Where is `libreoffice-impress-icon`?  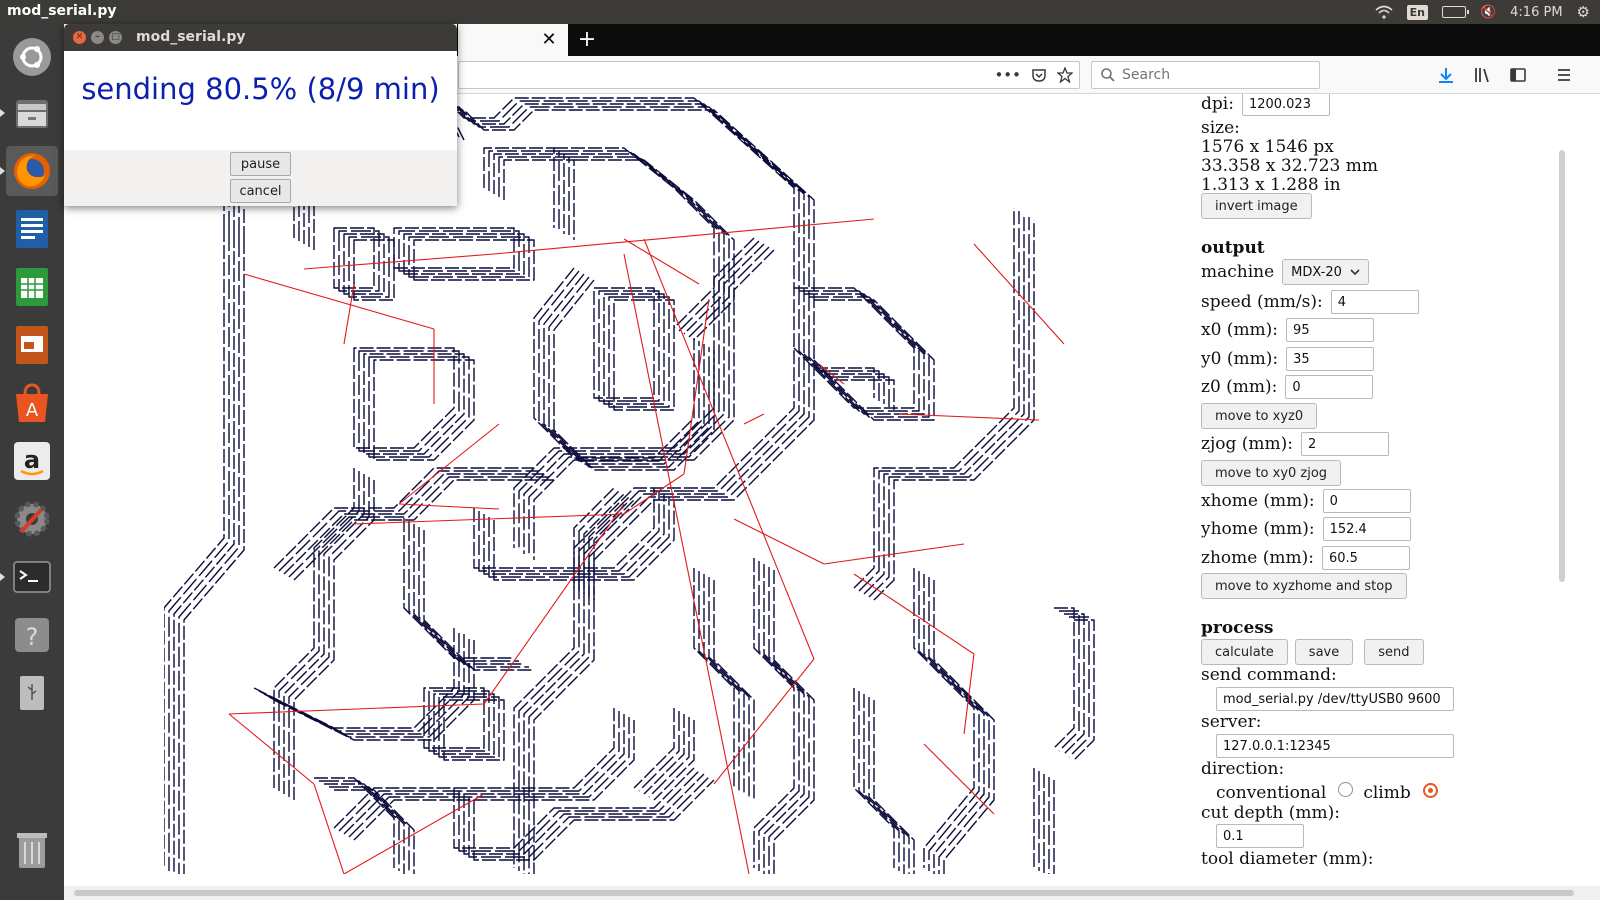
libreoffice-impress-icon is located at coordinates (32, 345).